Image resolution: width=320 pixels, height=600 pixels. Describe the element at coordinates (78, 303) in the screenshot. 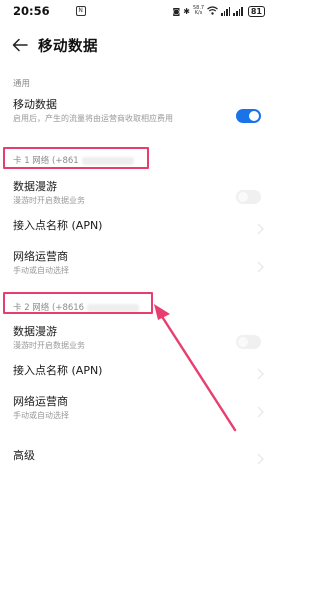

I see `highlight-box-sim2` at that location.